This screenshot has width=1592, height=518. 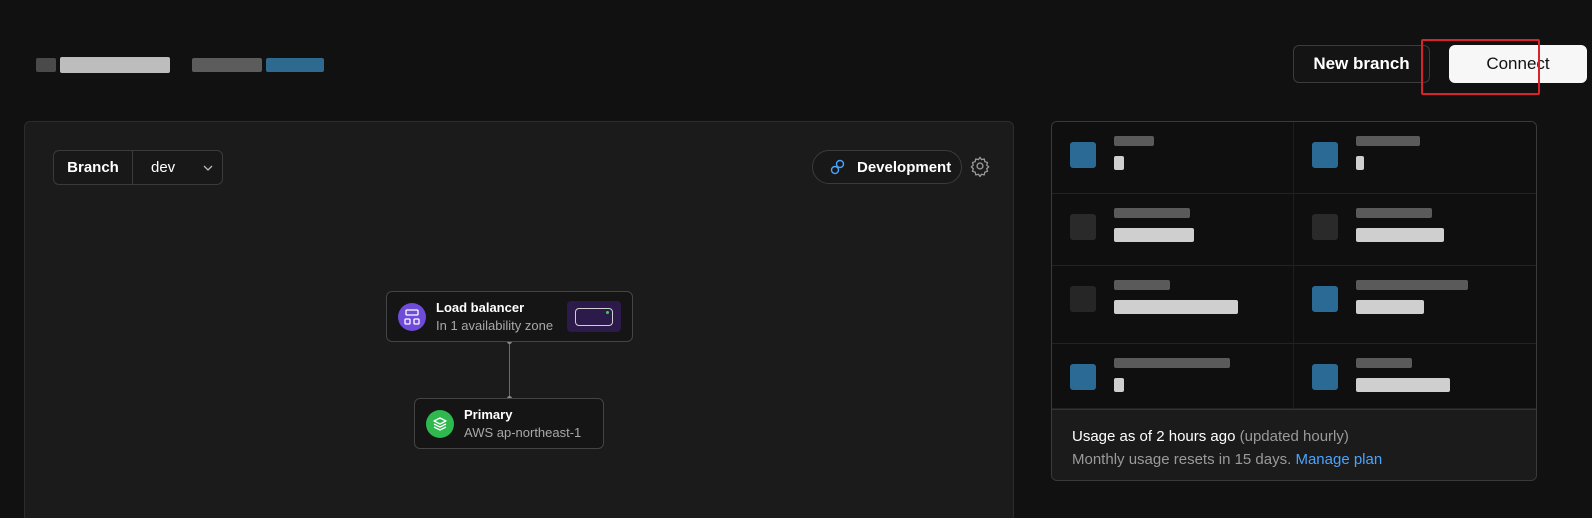 I want to click on environment-badge: Development, so click(x=887, y=167).